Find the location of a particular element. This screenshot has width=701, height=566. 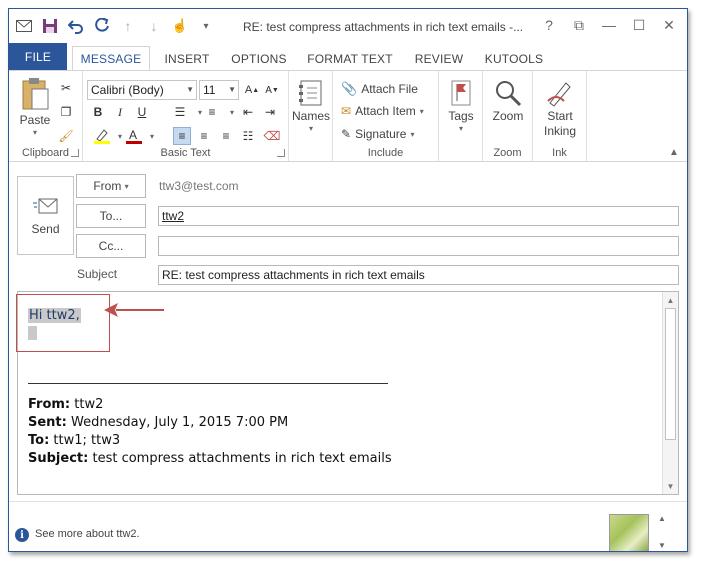

font-size-combo: 11 ▼ is located at coordinates (219, 90).